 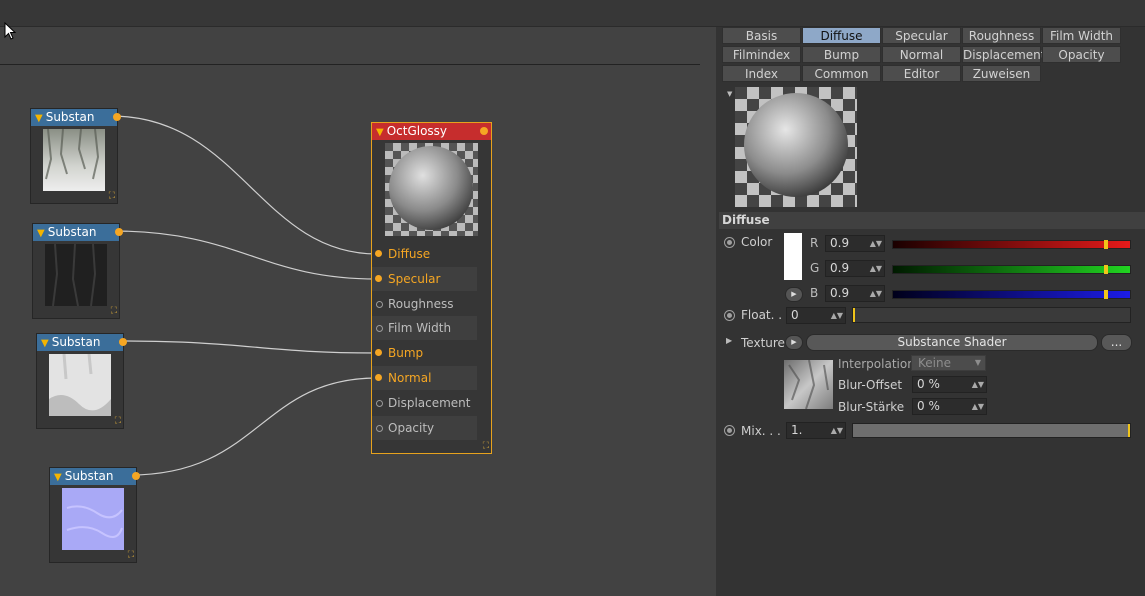 I want to click on tab-normal: Normal, so click(x=921, y=54).